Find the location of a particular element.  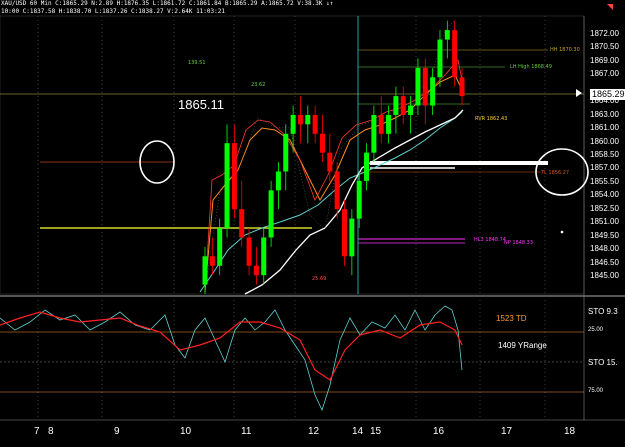

annotation-h2: 23.62 is located at coordinates (258, 85).